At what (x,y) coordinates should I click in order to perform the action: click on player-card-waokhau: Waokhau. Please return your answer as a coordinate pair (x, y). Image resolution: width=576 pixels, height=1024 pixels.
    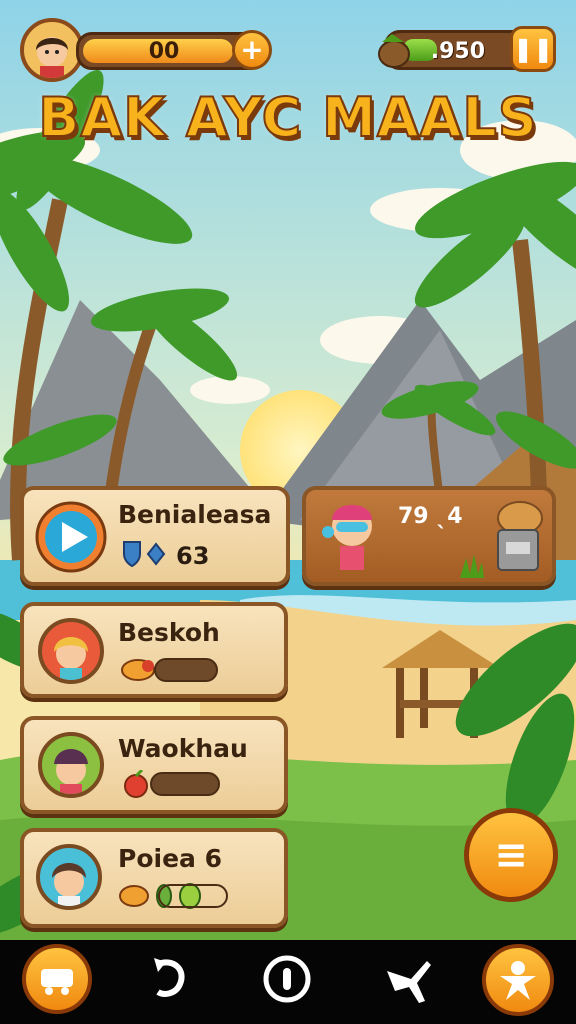
    Looking at the image, I should click on (154, 765).